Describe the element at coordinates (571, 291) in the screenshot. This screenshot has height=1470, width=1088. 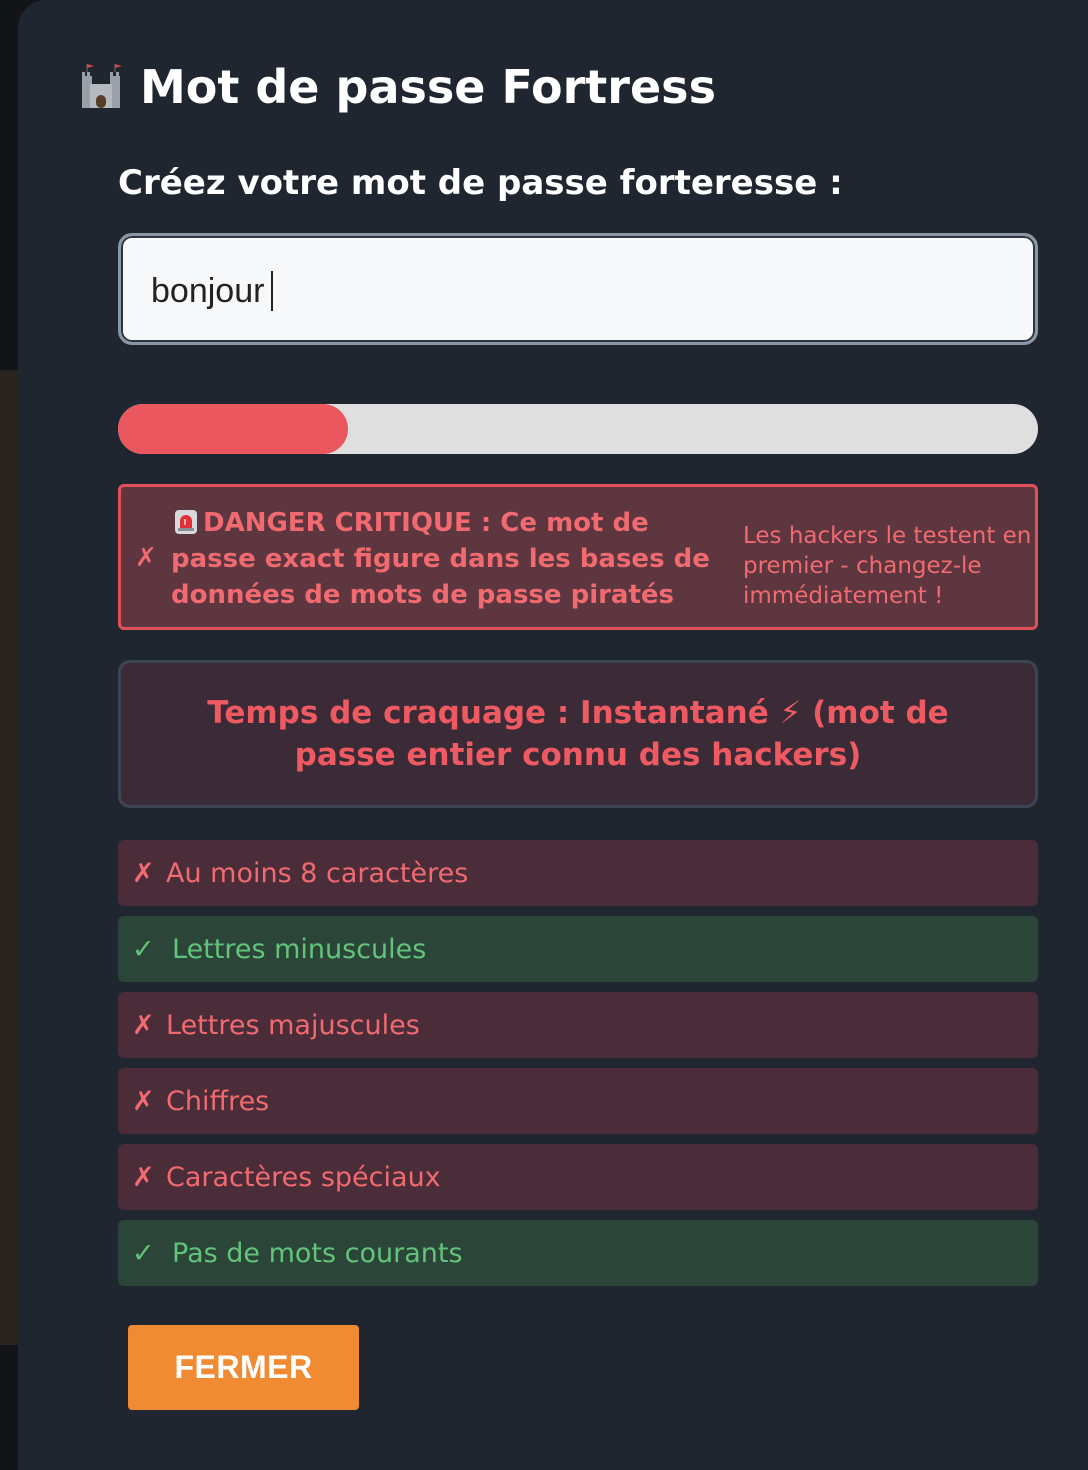
I see `password-input` at that location.